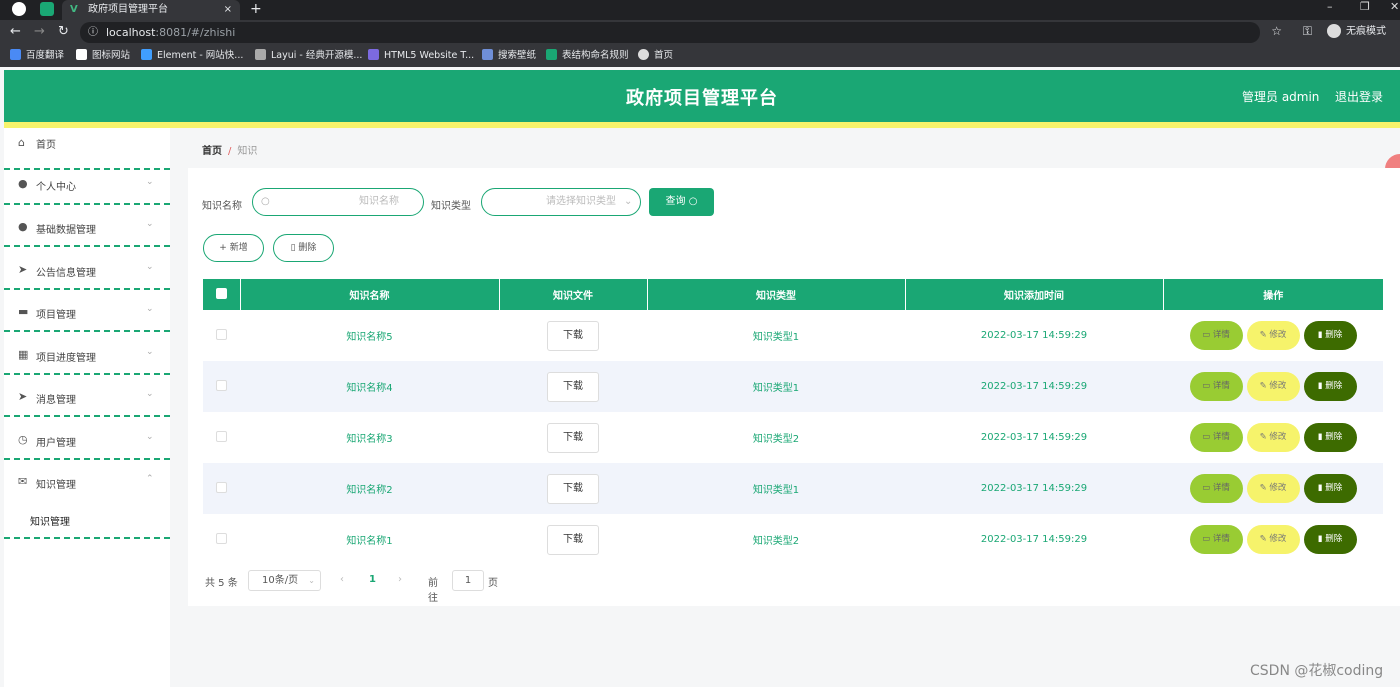  Describe the element at coordinates (338, 202) in the screenshot. I see `name-search-input: ○ 知识名称` at that location.